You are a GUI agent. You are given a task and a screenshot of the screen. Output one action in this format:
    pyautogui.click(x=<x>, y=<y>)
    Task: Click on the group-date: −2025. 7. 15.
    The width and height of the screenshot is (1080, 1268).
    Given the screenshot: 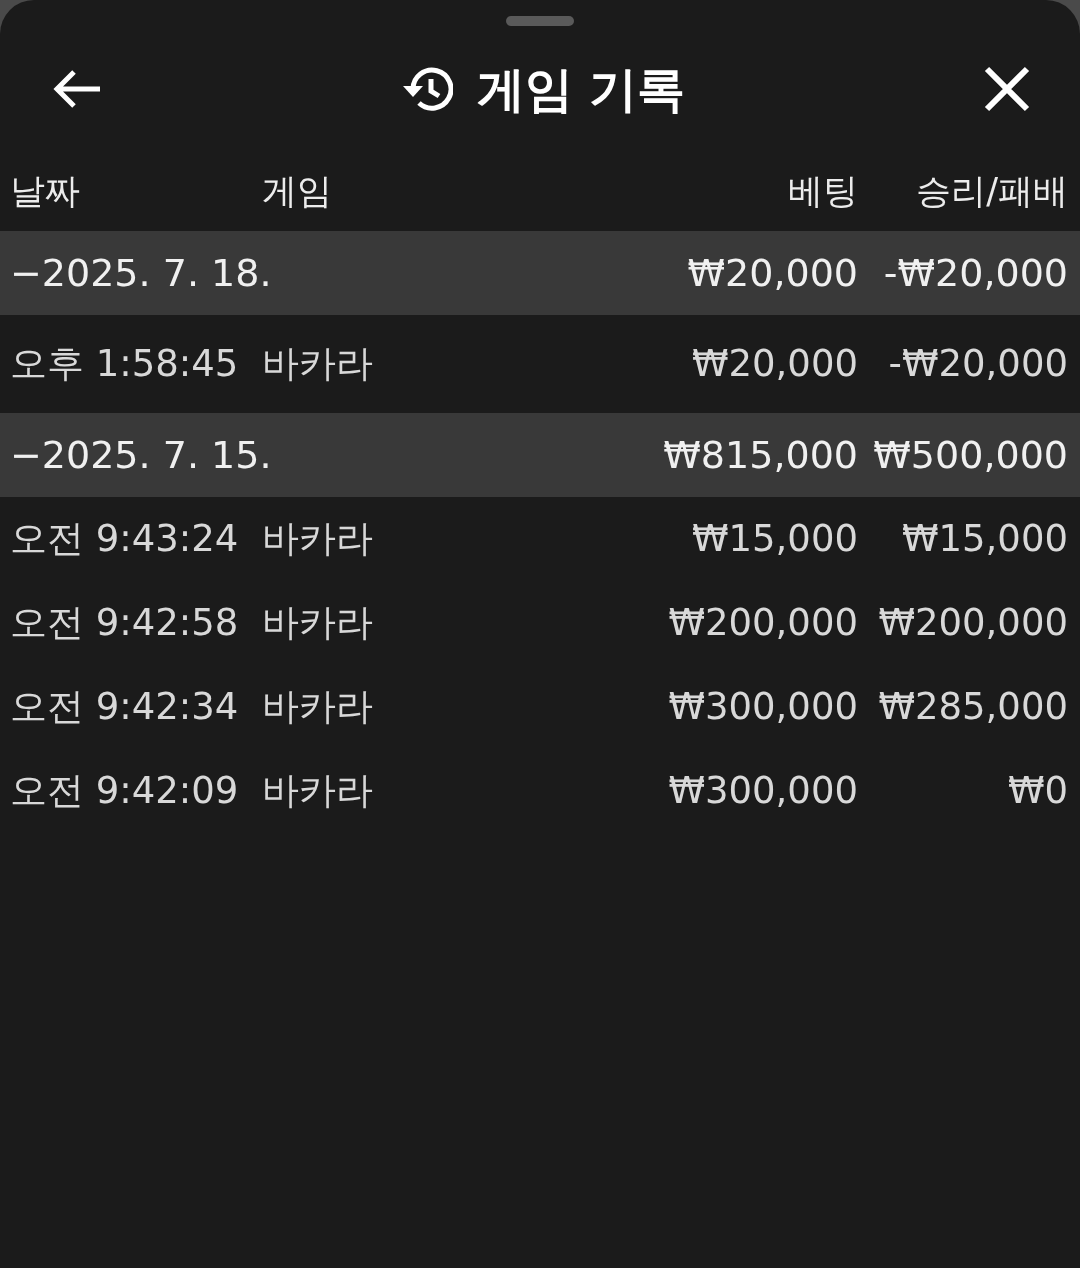 What is the action you would take?
    pyautogui.click(x=141, y=454)
    